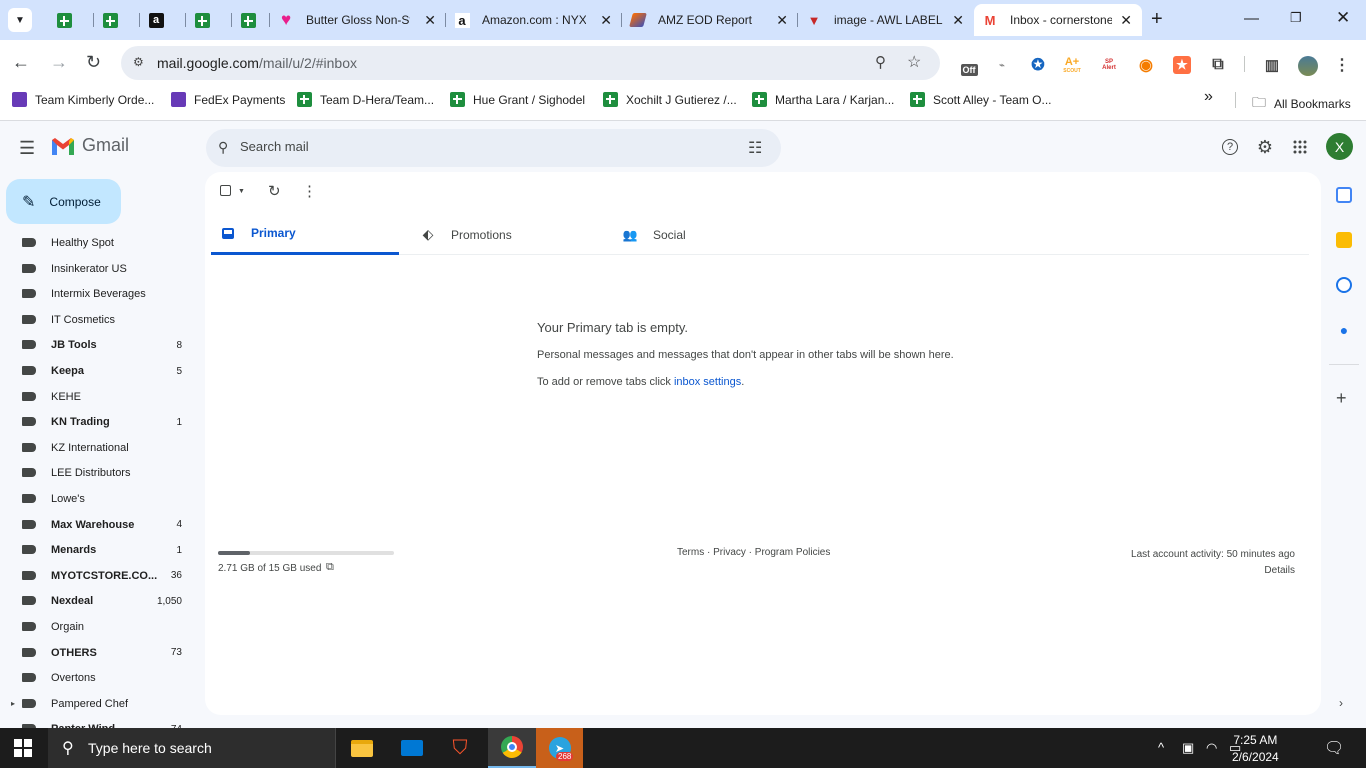 The image size is (1366, 768). What do you see at coordinates (102, 345) in the screenshot?
I see `label-item: JB Tools 8` at bounding box center [102, 345].